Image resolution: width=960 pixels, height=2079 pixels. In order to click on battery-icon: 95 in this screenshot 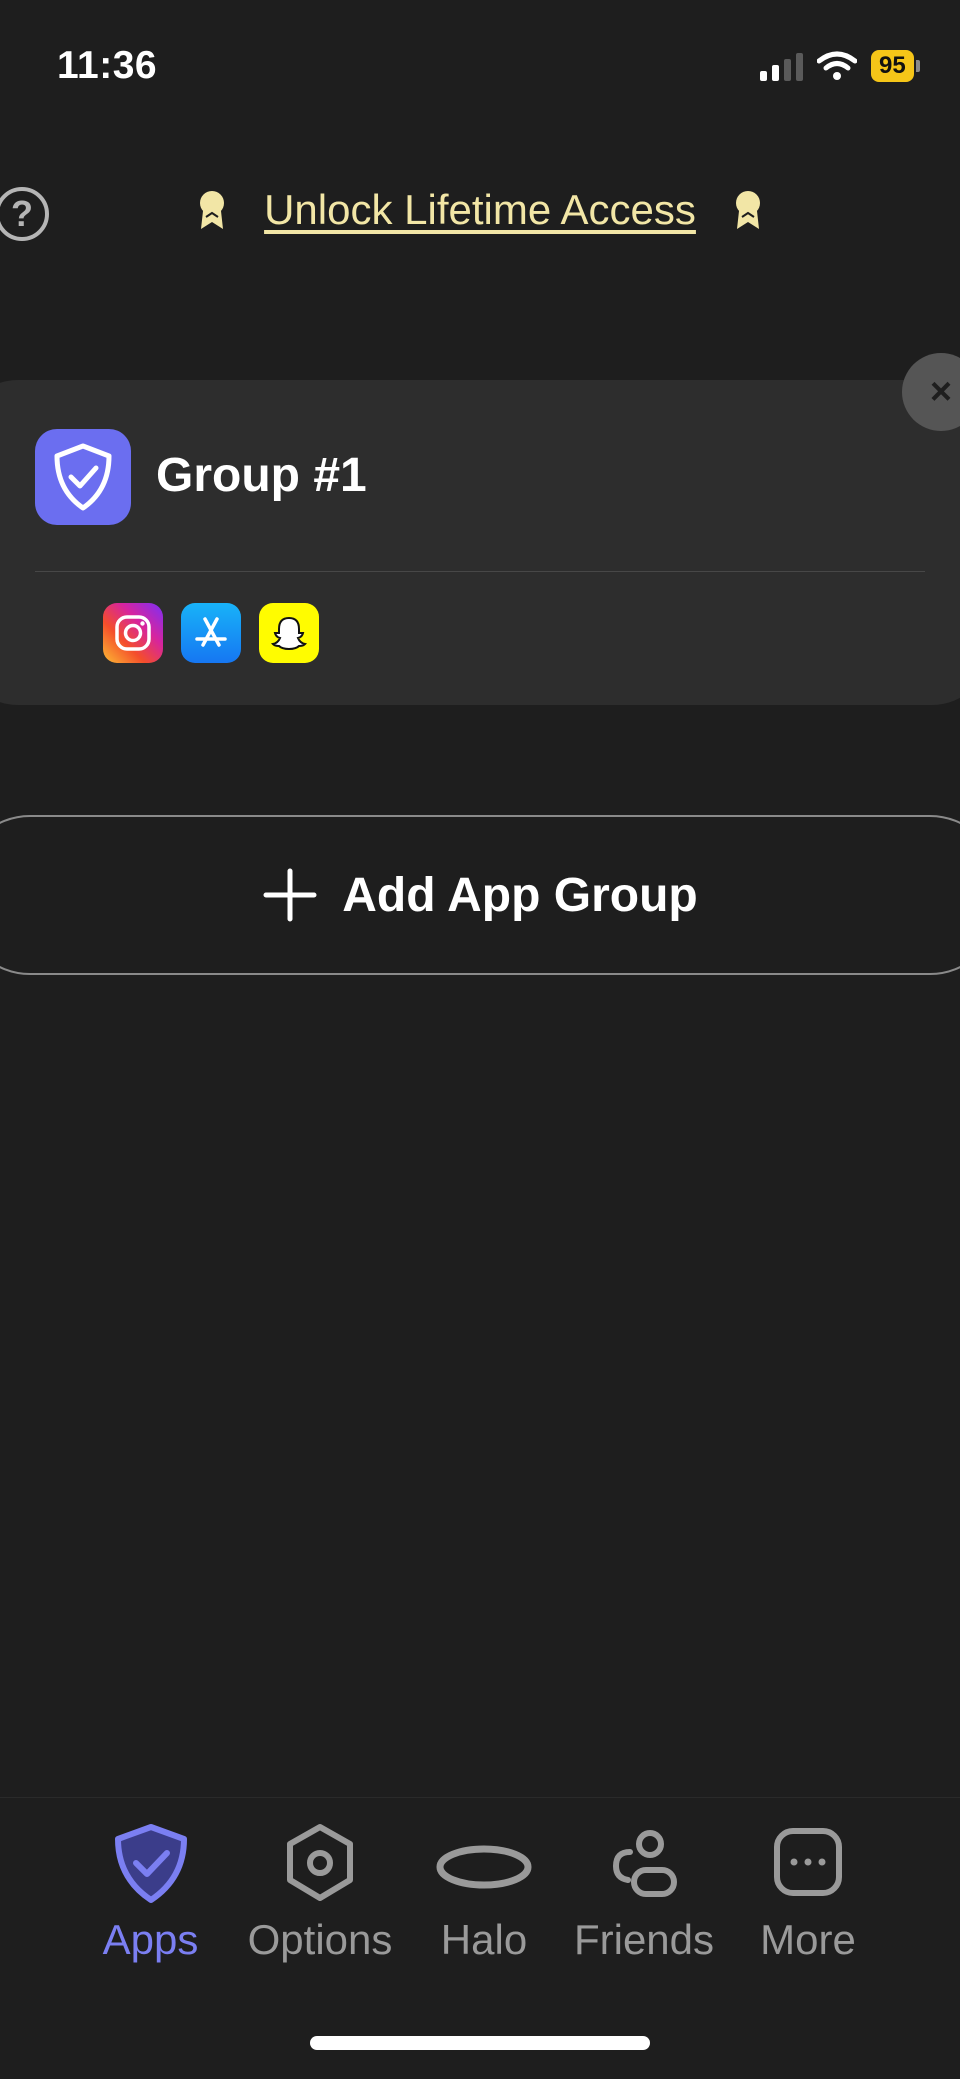, I will do `click(895, 66)`.